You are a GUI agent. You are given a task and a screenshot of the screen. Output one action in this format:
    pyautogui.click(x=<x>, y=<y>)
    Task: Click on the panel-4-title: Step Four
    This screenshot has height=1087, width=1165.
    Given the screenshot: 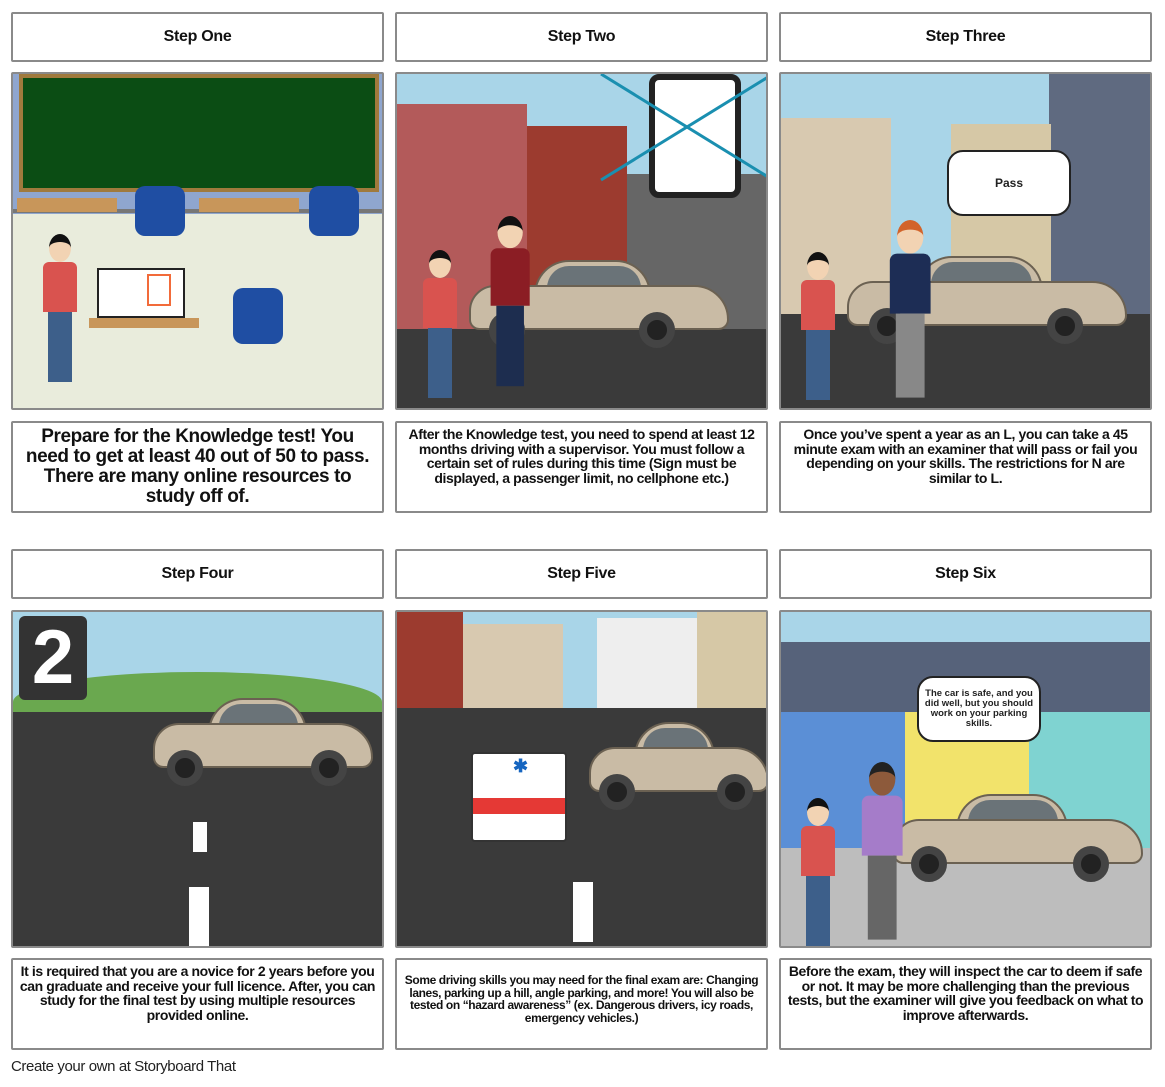 What is the action you would take?
    pyautogui.click(x=197, y=574)
    